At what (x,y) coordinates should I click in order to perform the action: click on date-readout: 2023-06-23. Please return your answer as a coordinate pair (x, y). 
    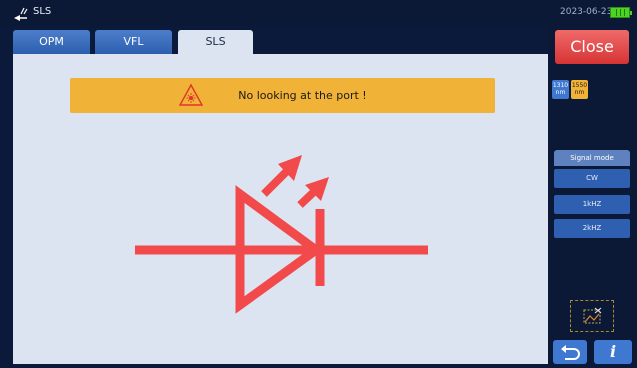
    Looking at the image, I should click on (586, 12).